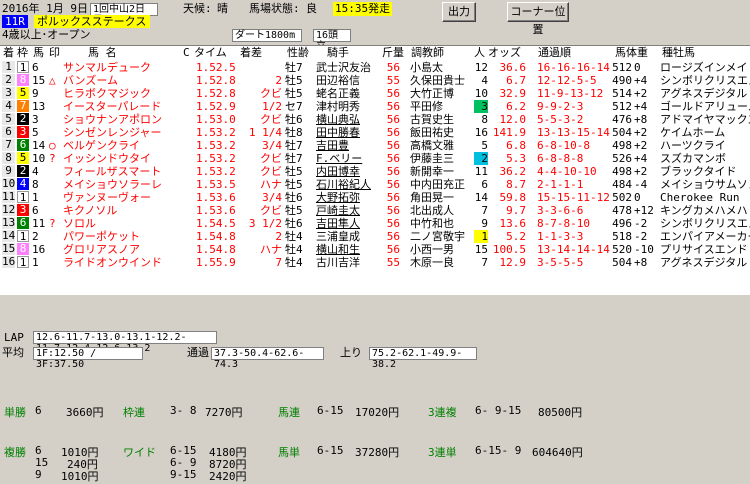 The image size is (750, 484). What do you see at coordinates (442, 412) in the screenshot?
I see `pay-sanfuku-label: 3連複` at bounding box center [442, 412].